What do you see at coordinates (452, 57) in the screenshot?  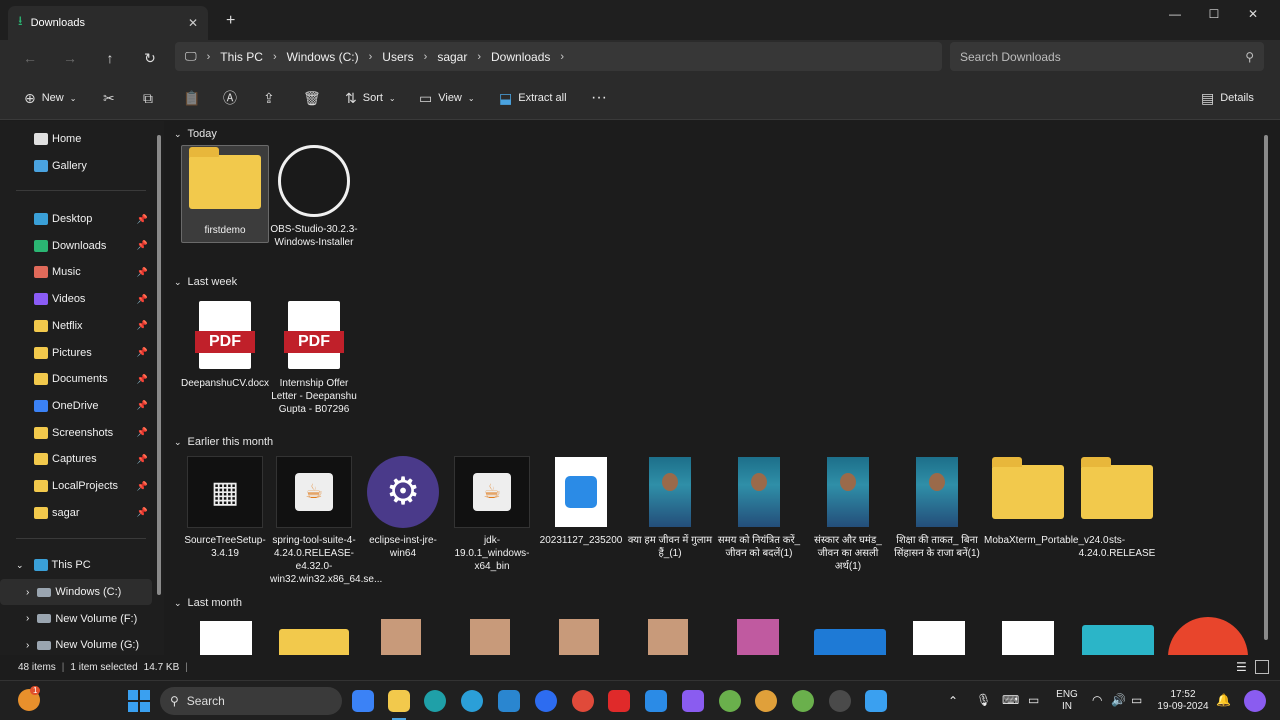 I see `breadcrumb-sagar: sagar` at bounding box center [452, 57].